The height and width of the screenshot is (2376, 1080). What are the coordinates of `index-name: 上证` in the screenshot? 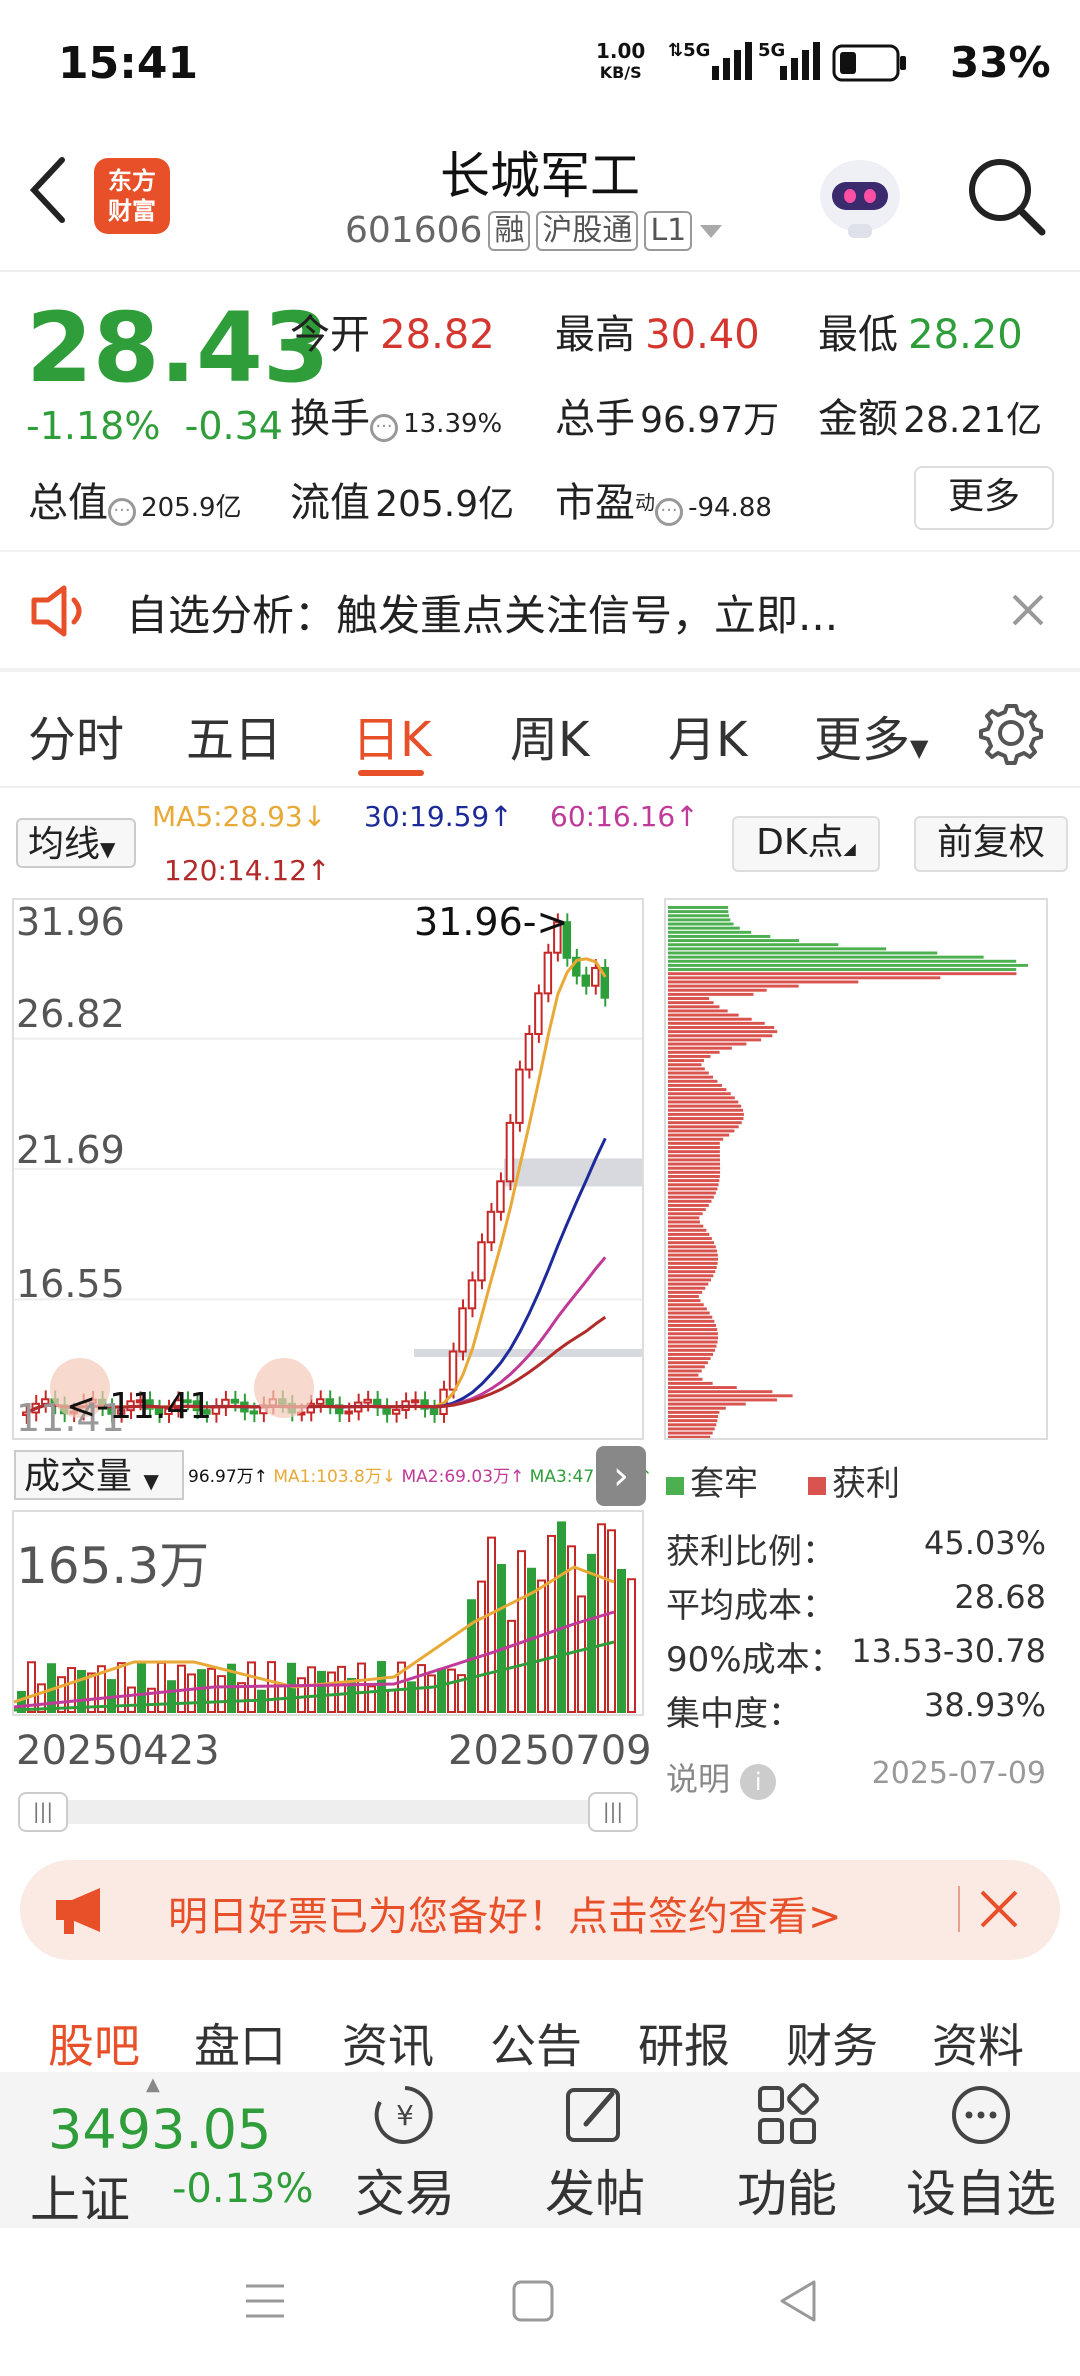 It's located at (80, 2196).